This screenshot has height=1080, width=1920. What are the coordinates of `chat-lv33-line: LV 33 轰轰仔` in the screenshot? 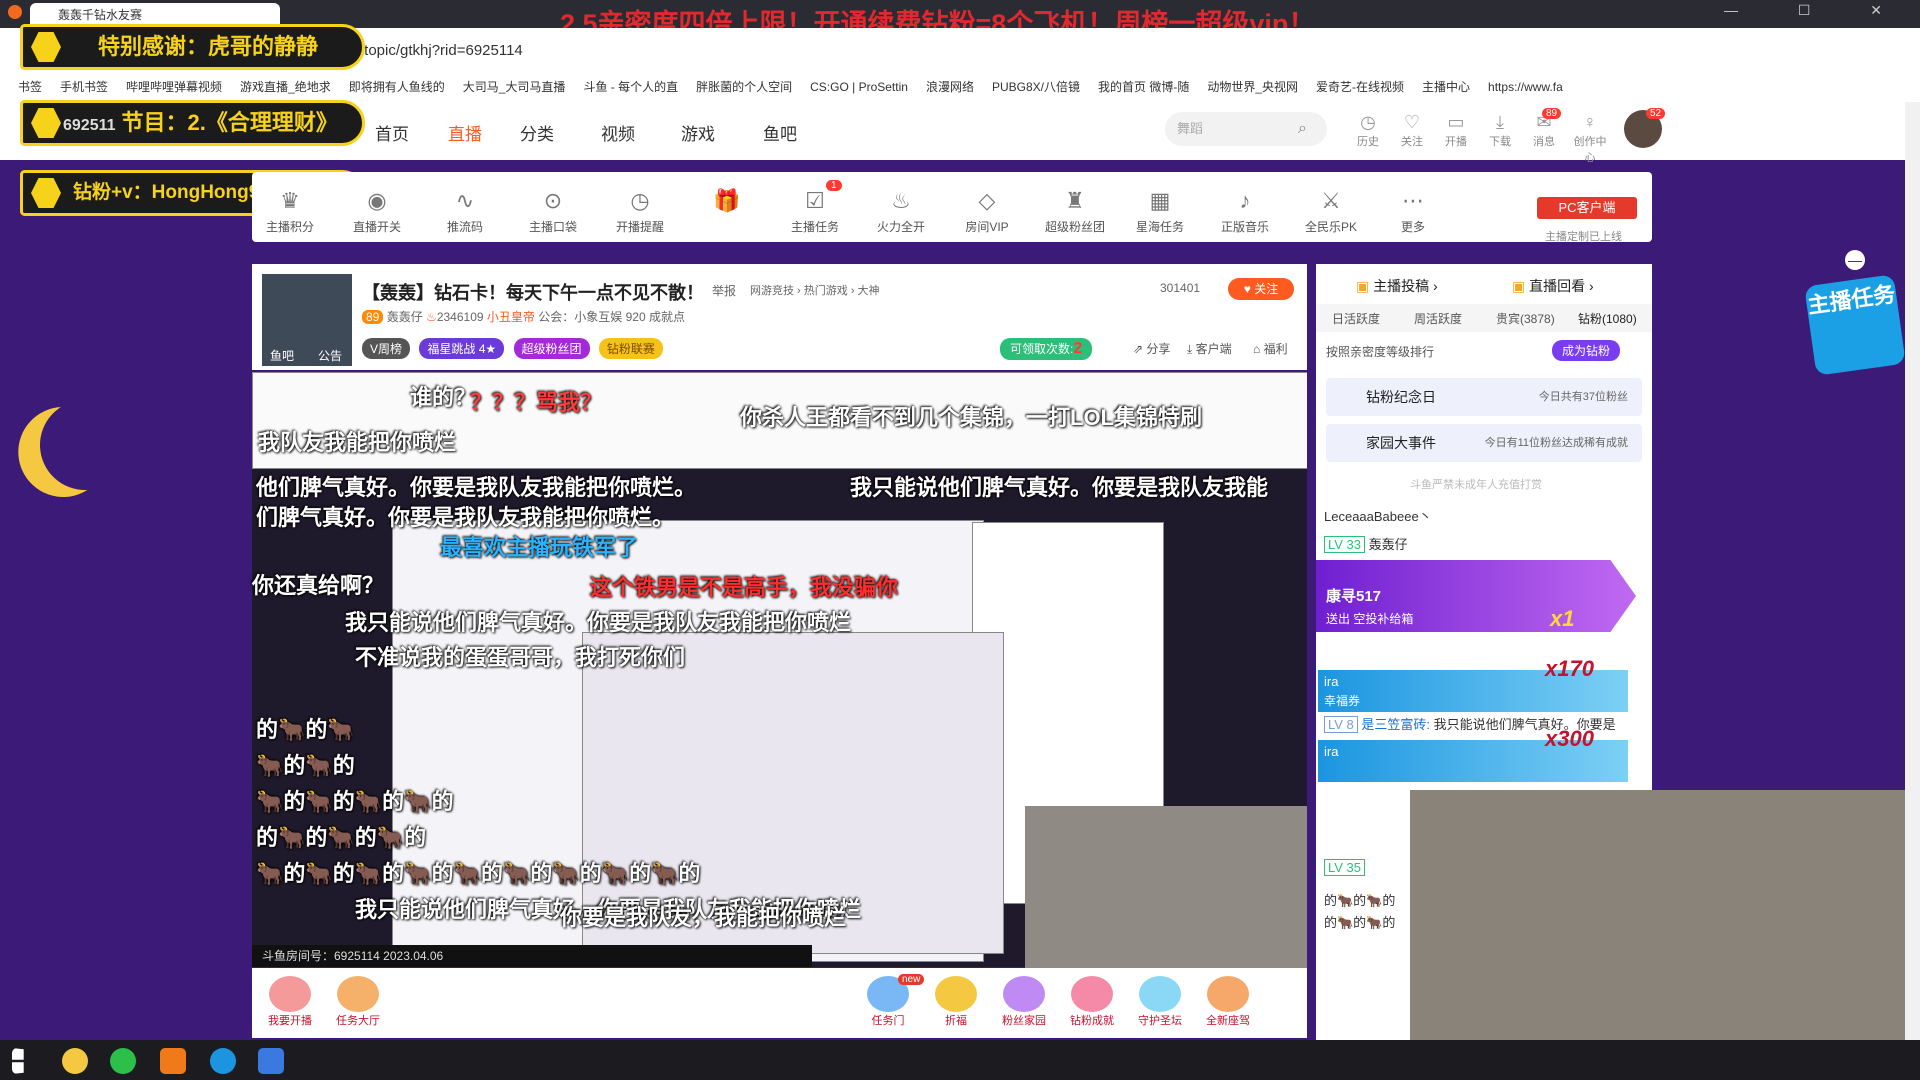 It's located at (1366, 543).